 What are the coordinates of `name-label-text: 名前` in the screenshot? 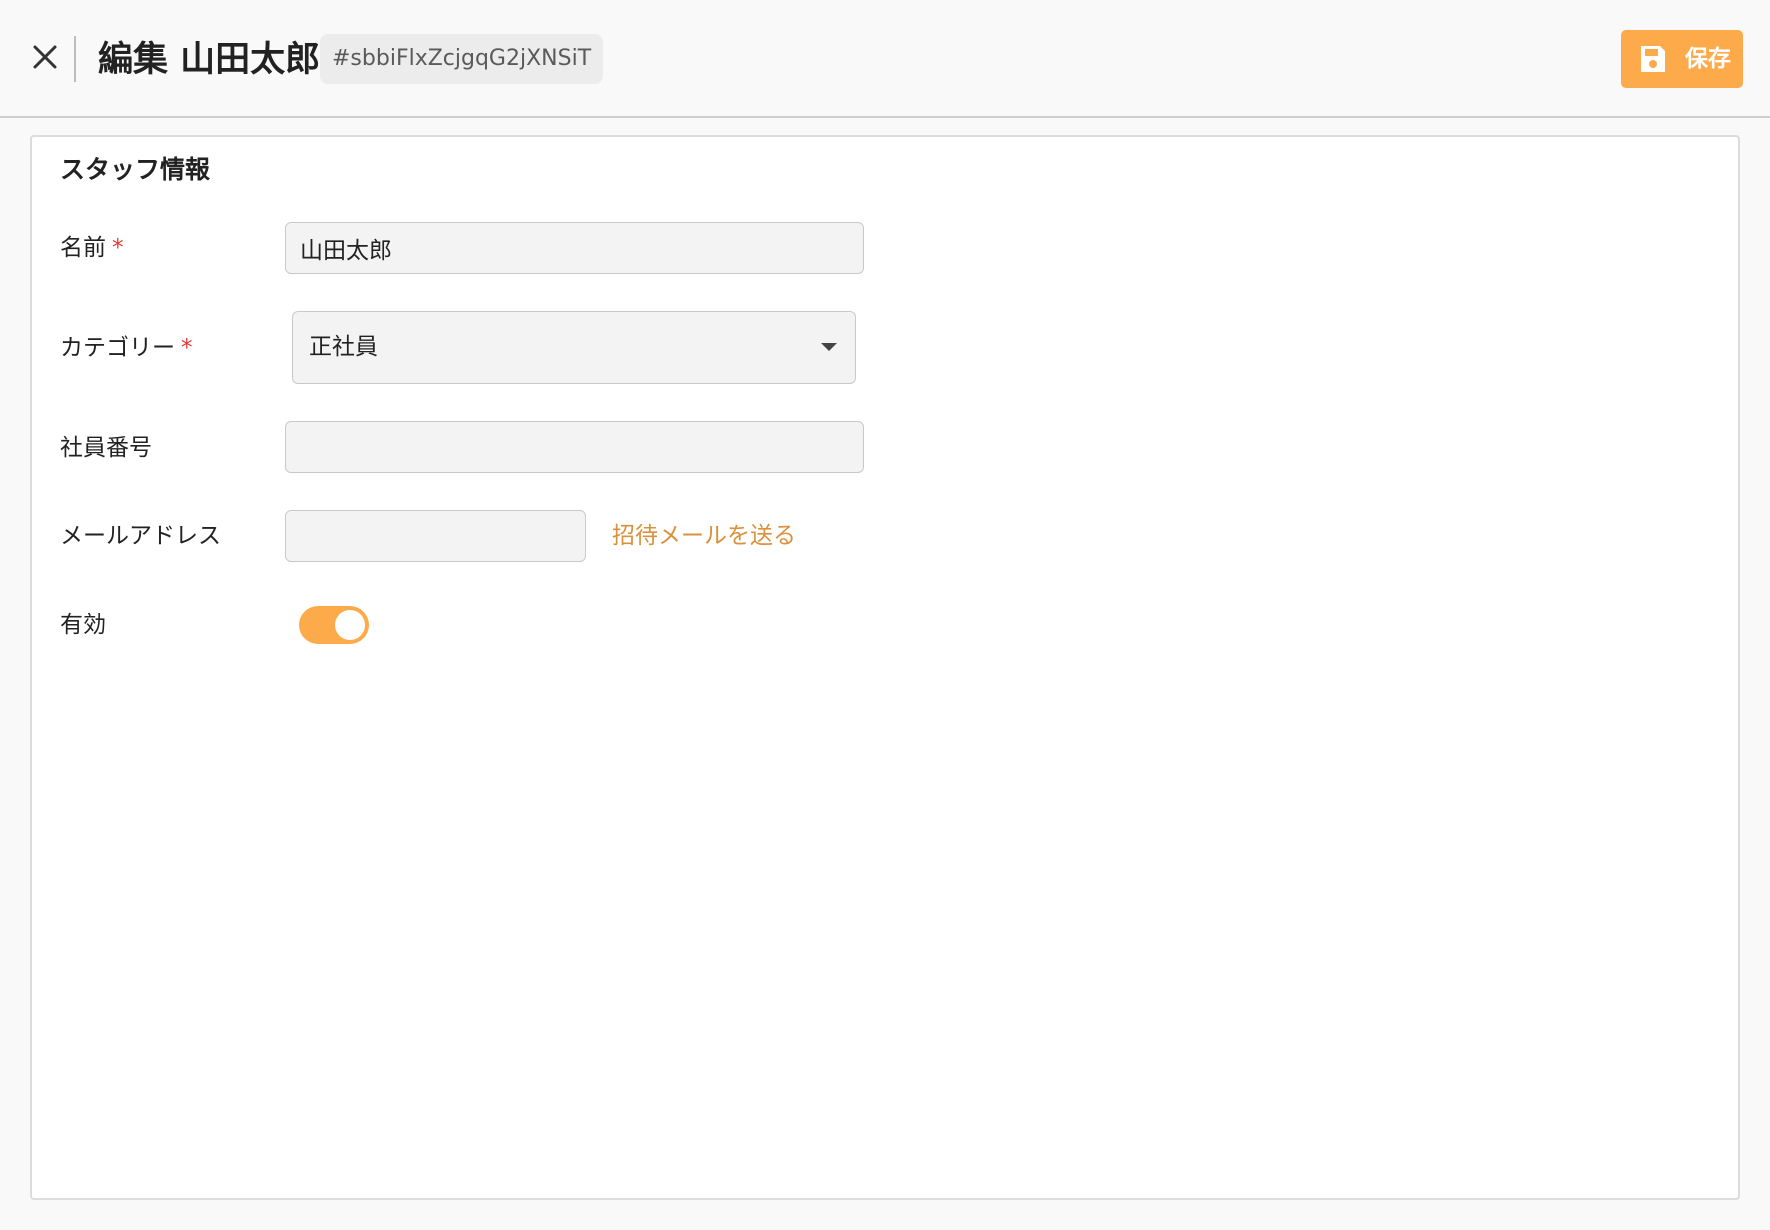 It's located at (83, 248).